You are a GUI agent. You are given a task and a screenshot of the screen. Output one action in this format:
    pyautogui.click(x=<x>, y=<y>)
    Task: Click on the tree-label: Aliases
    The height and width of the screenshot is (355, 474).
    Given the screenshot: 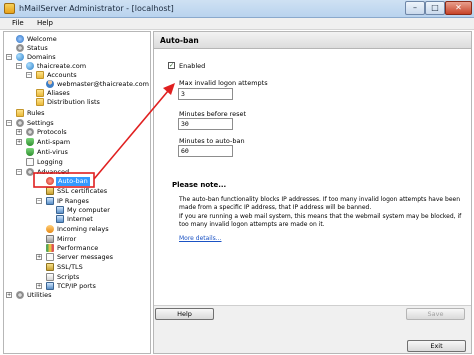 What is the action you would take?
    pyautogui.click(x=58, y=93)
    